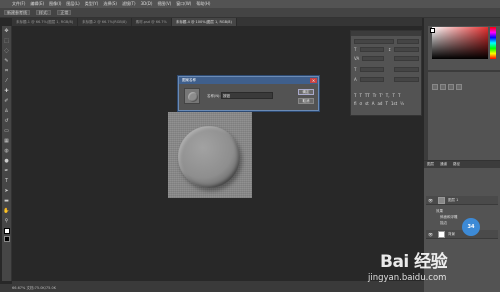 The height and width of the screenshot is (292, 500). What do you see at coordinates (373, 58) in the screenshot?
I see `kerning-field` at bounding box center [373, 58].